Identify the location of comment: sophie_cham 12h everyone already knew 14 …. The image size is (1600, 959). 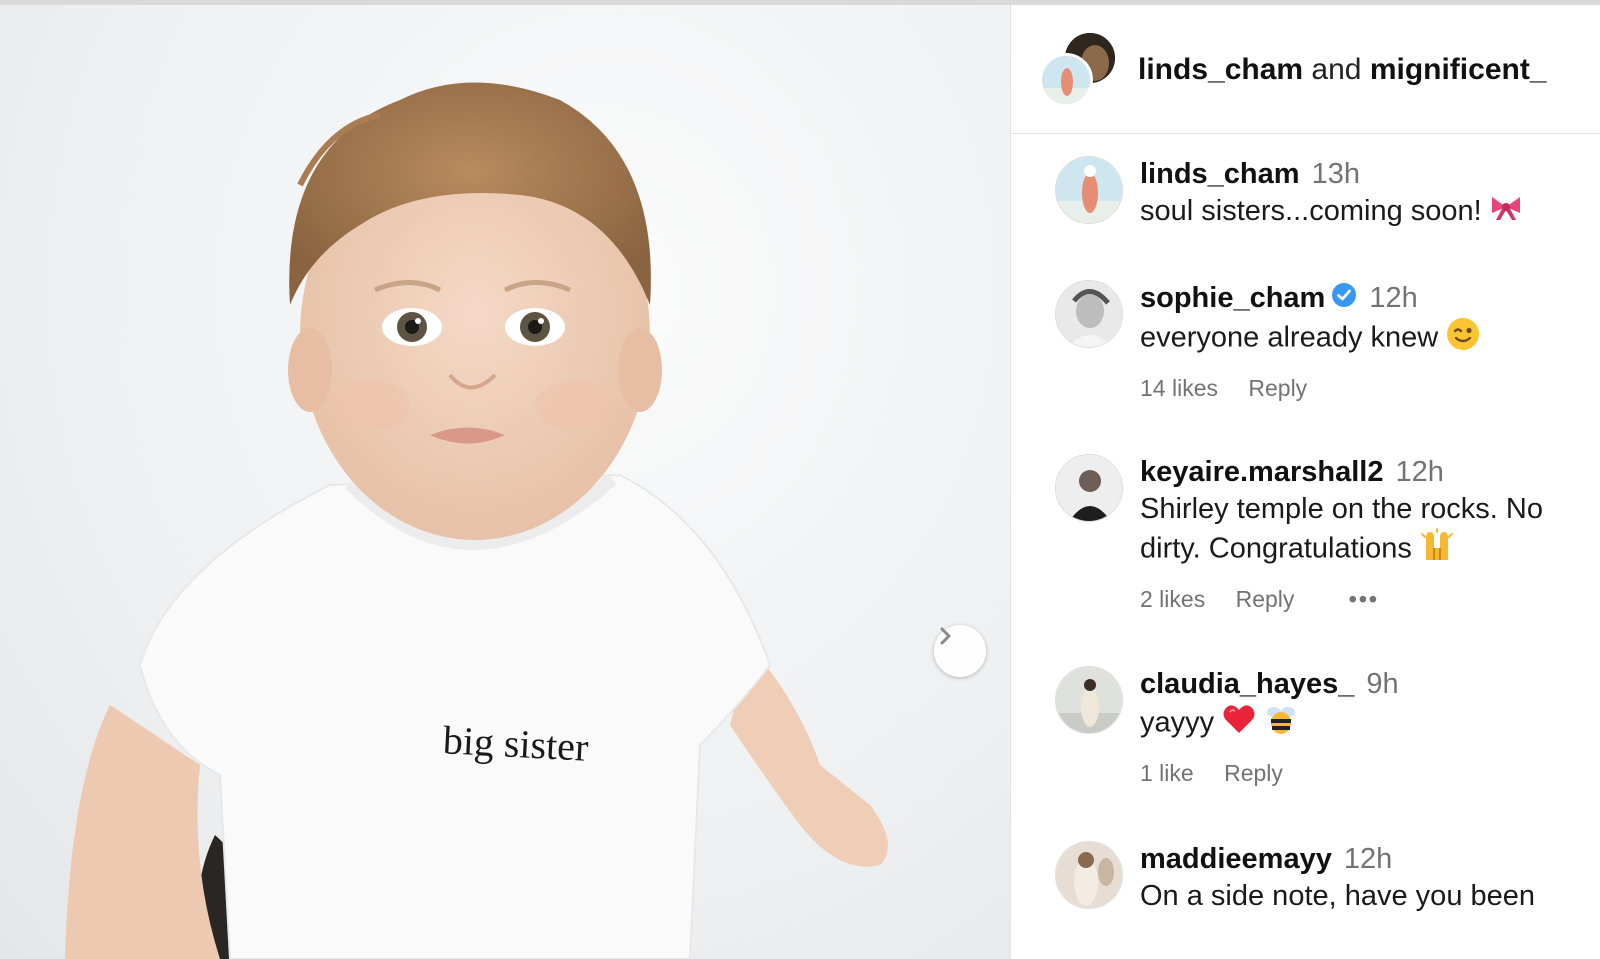
(1318, 345).